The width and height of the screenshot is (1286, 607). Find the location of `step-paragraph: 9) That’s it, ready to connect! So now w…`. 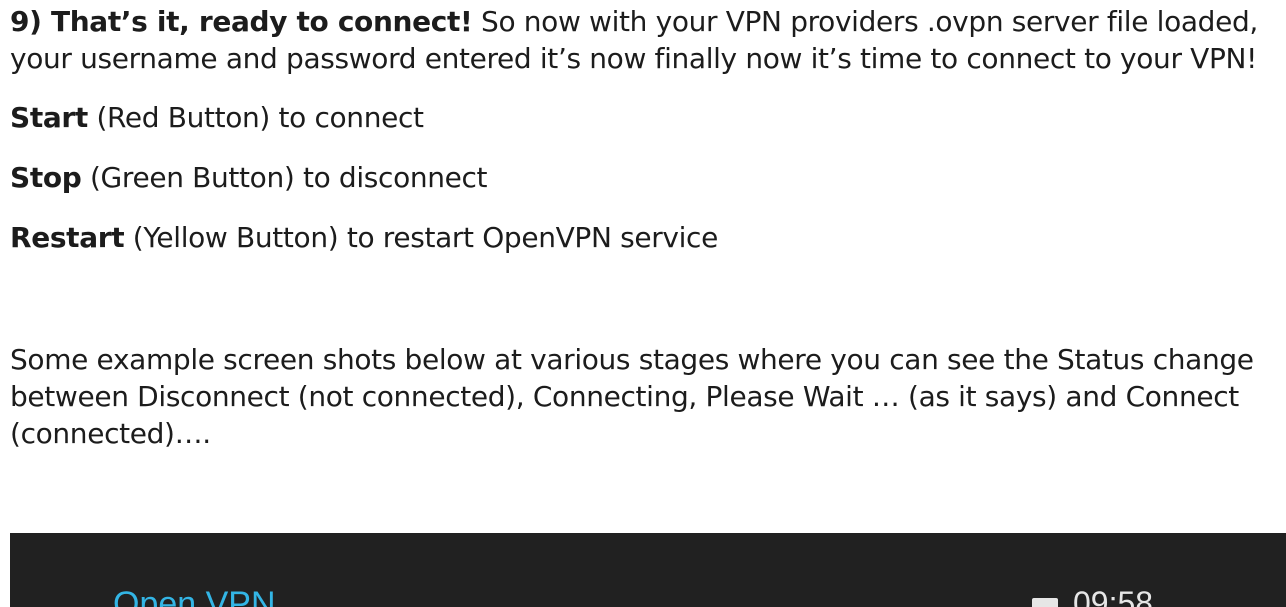

step-paragraph: 9) That’s it, ready to connect! So now w… is located at coordinates (645, 38).